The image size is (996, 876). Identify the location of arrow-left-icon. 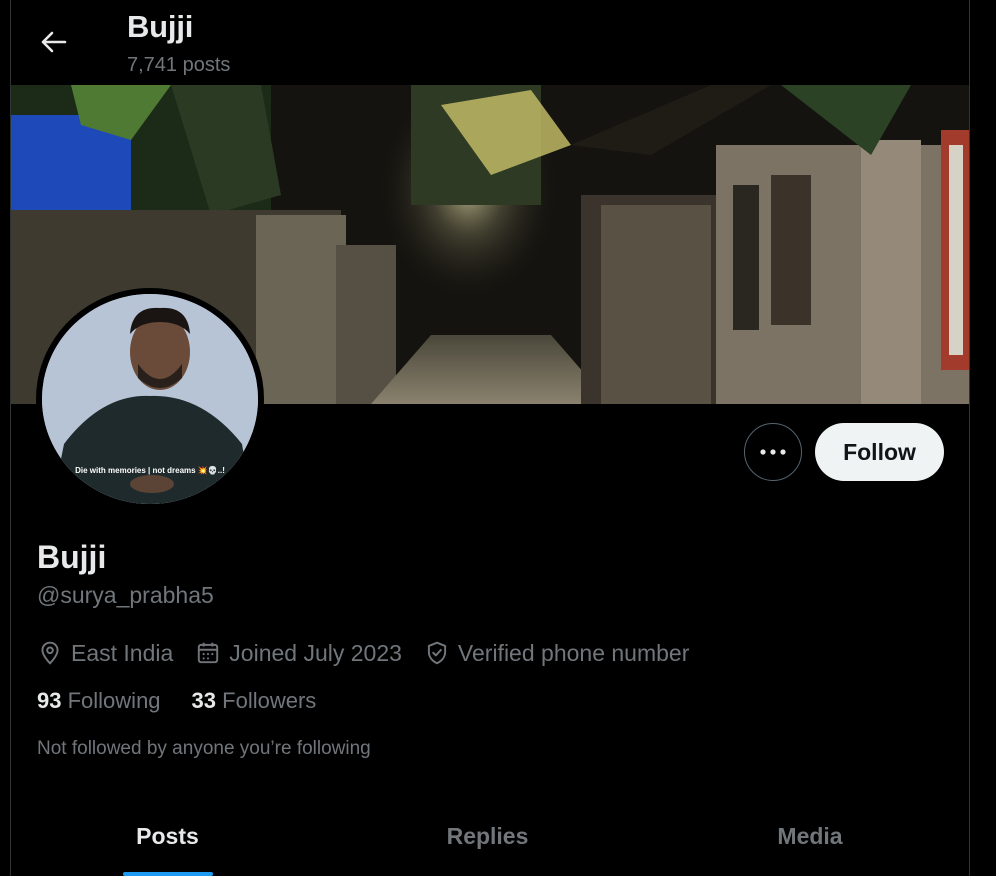
(54, 42).